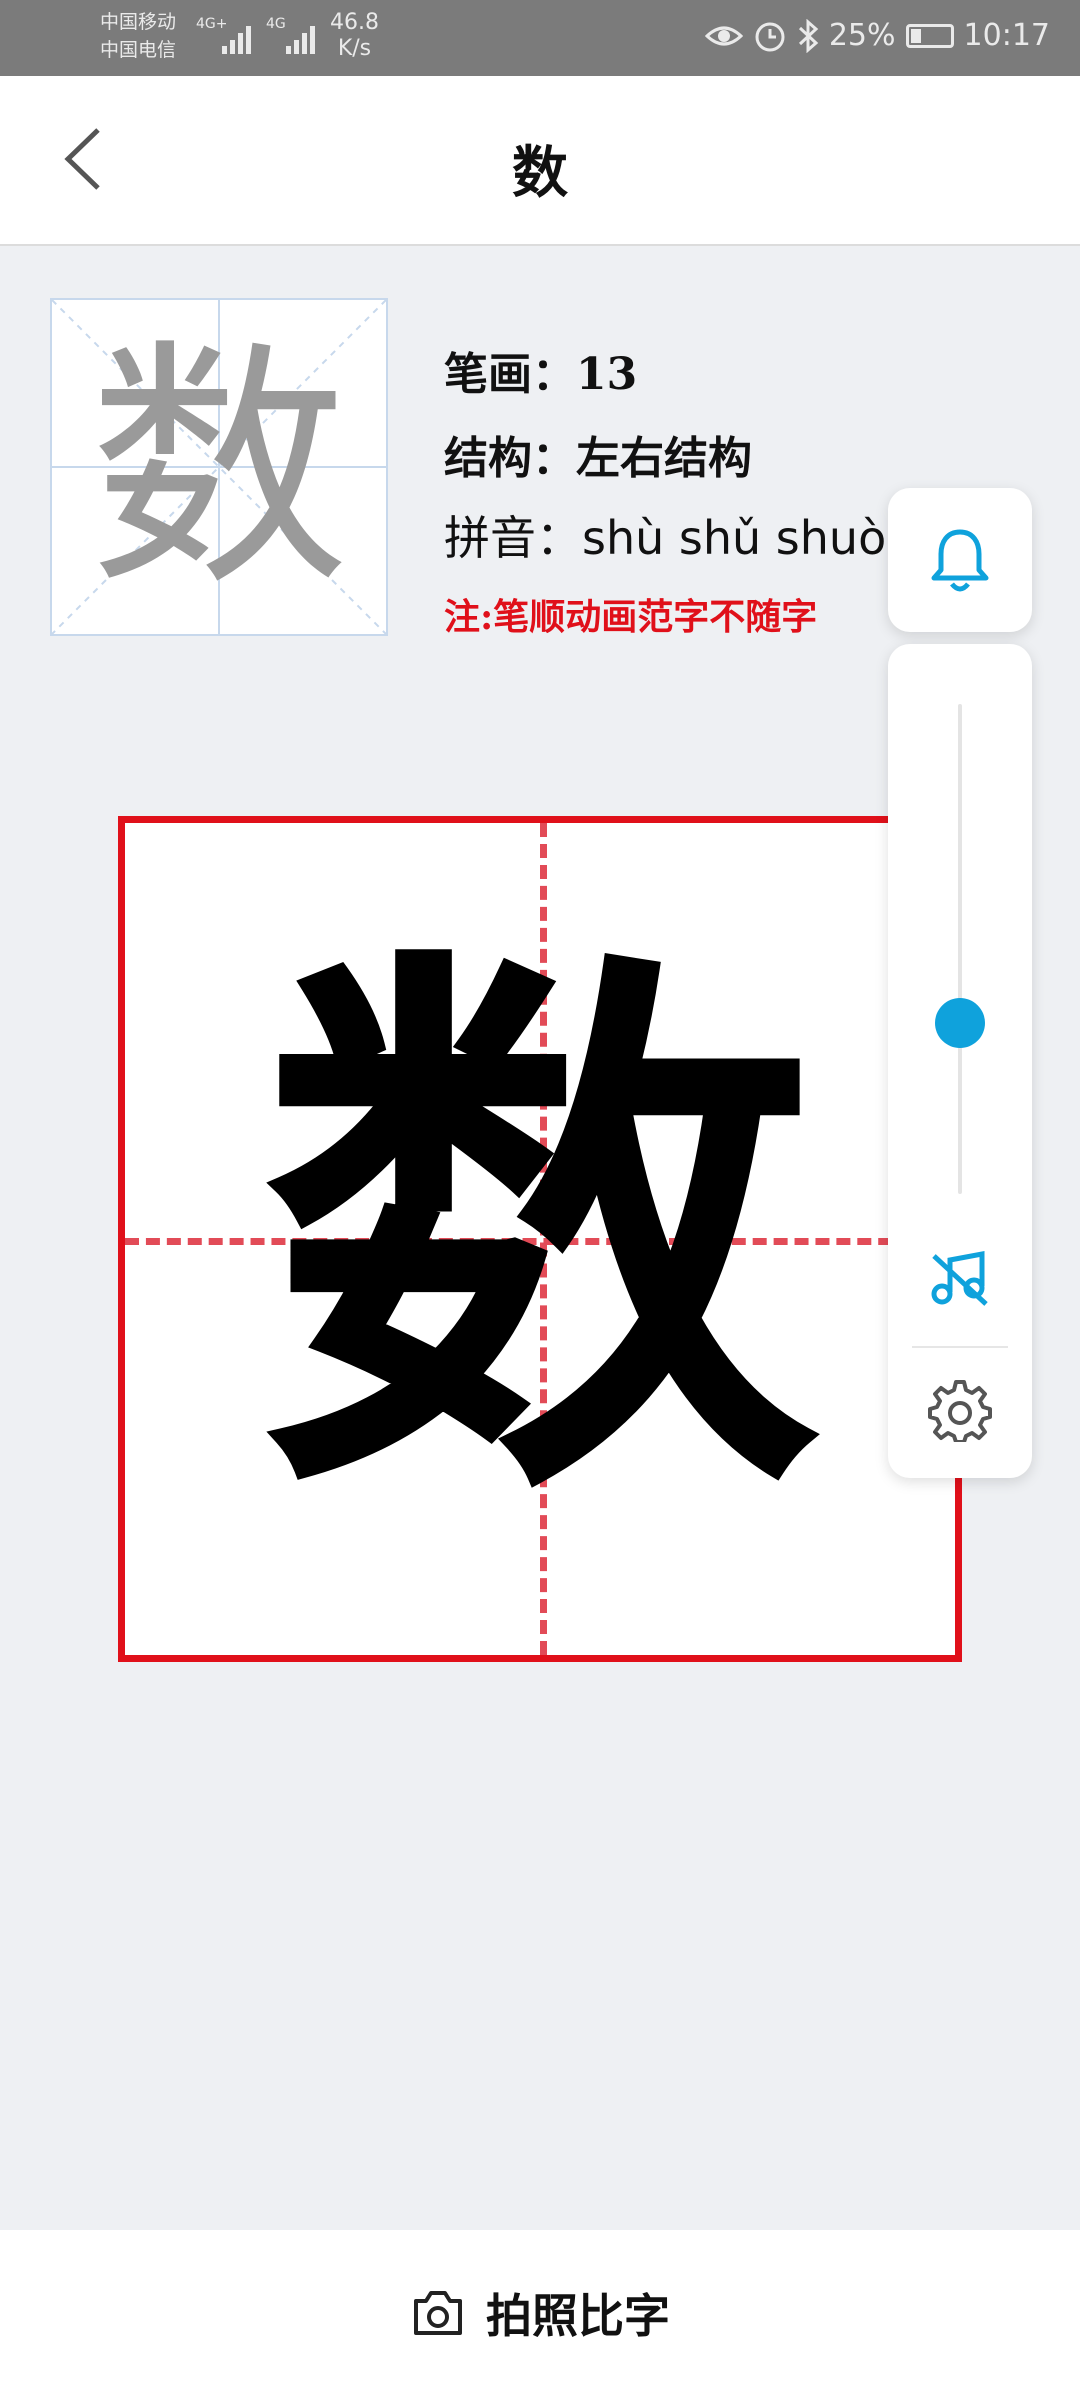 The height and width of the screenshot is (2400, 1080). I want to click on page-title: 数, so click(540, 173).